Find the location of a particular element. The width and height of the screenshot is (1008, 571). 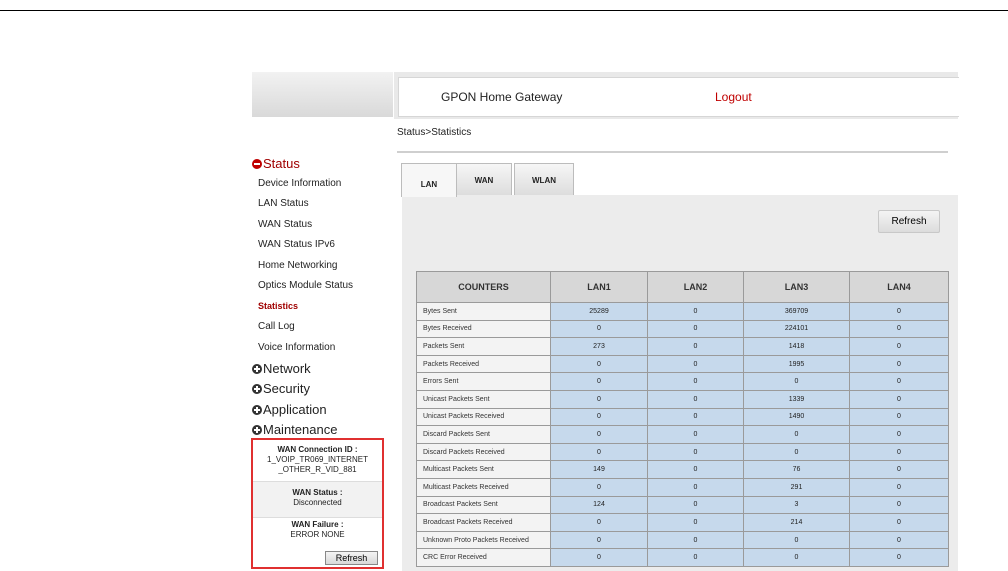

counter-label: Broadcast Packets Received is located at coordinates (483, 522).